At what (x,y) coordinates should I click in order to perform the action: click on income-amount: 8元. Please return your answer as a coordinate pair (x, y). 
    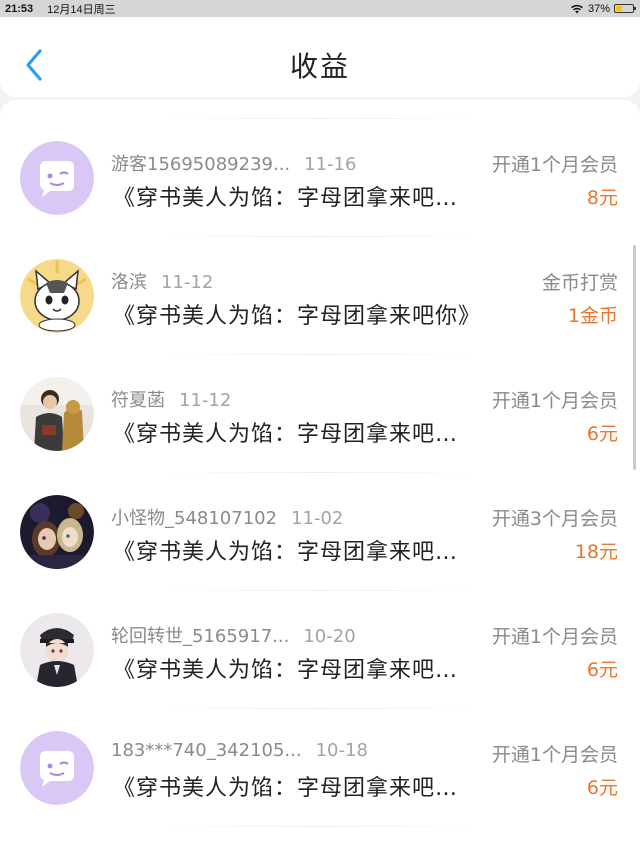
    Looking at the image, I should click on (602, 198).